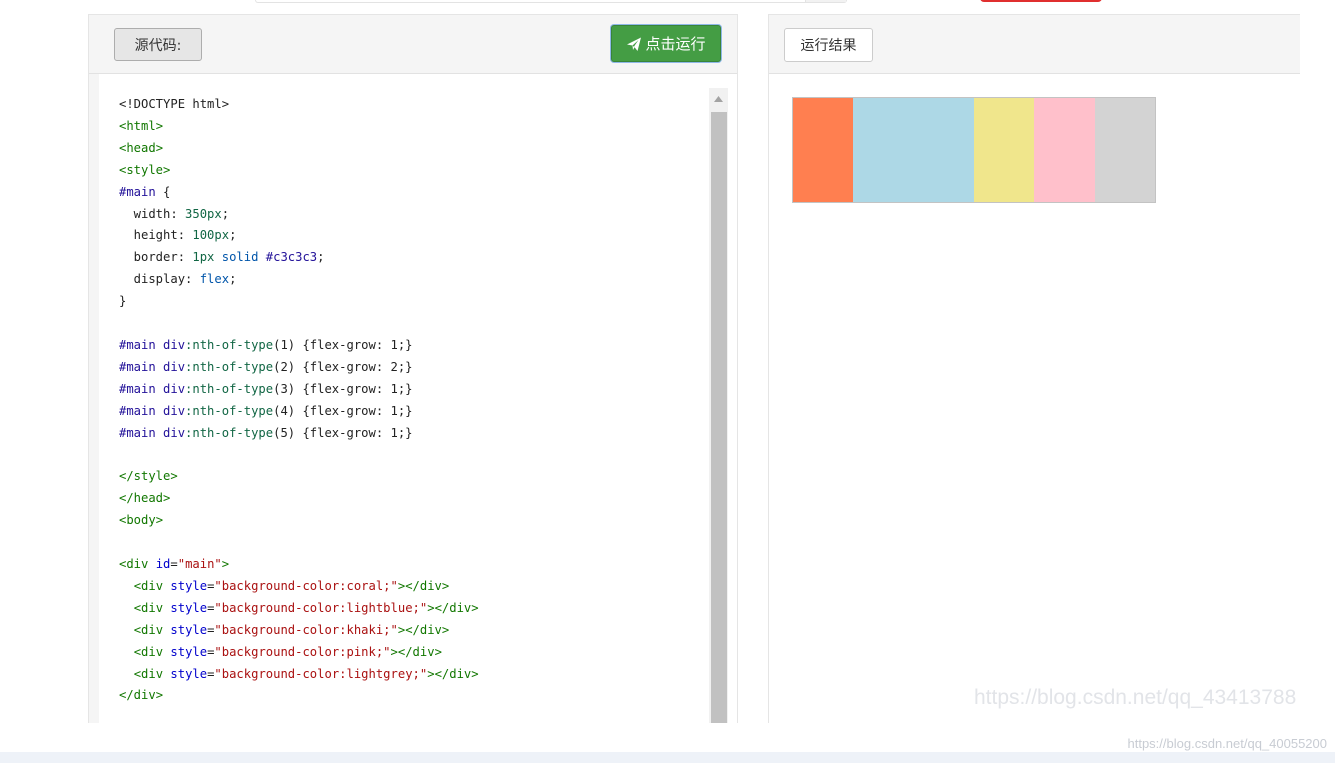 This screenshot has height=763, width=1335. What do you see at coordinates (825, 1) in the screenshot?
I see `top-search-button` at bounding box center [825, 1].